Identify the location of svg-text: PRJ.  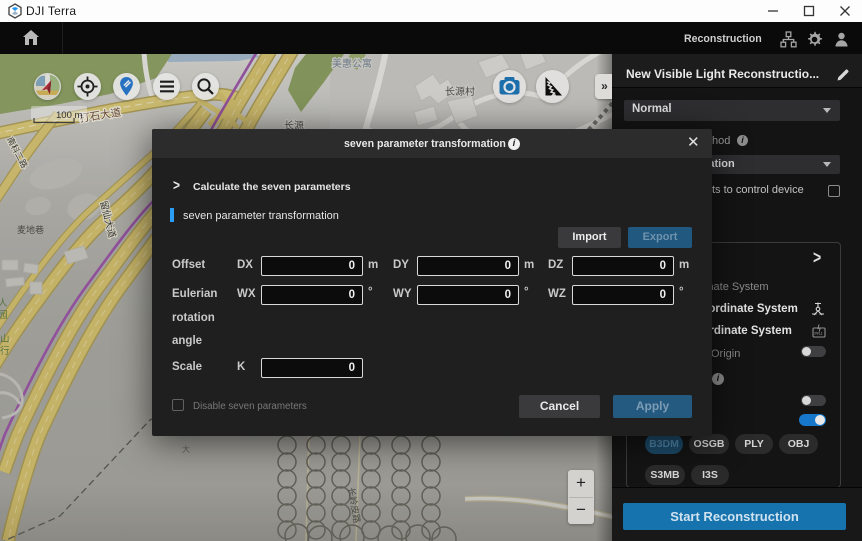
(818, 333).